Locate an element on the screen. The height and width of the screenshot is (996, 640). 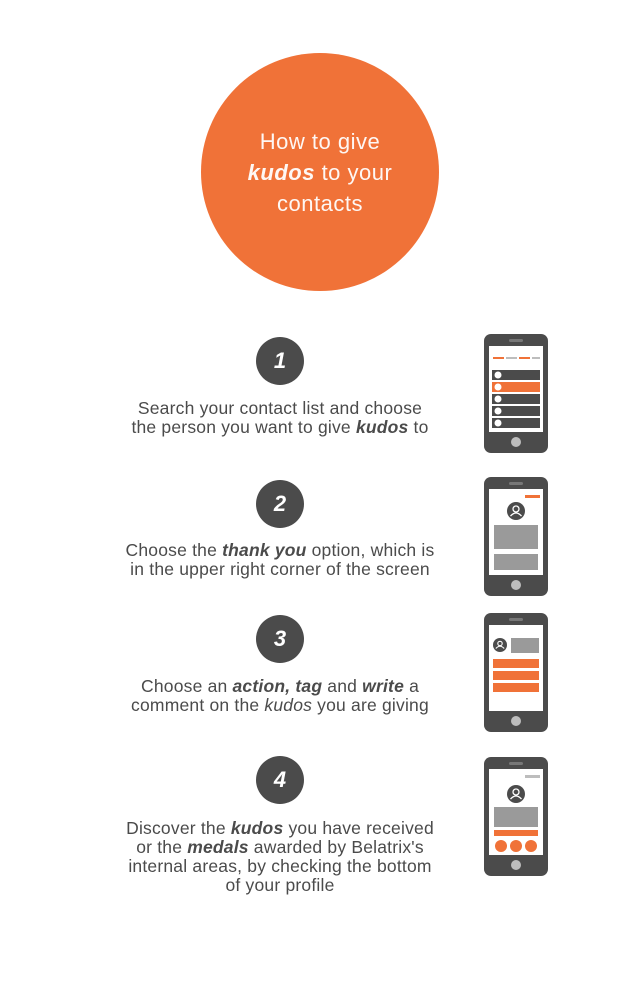
step-text-emphasis: thank you is located at coordinates (264, 550).